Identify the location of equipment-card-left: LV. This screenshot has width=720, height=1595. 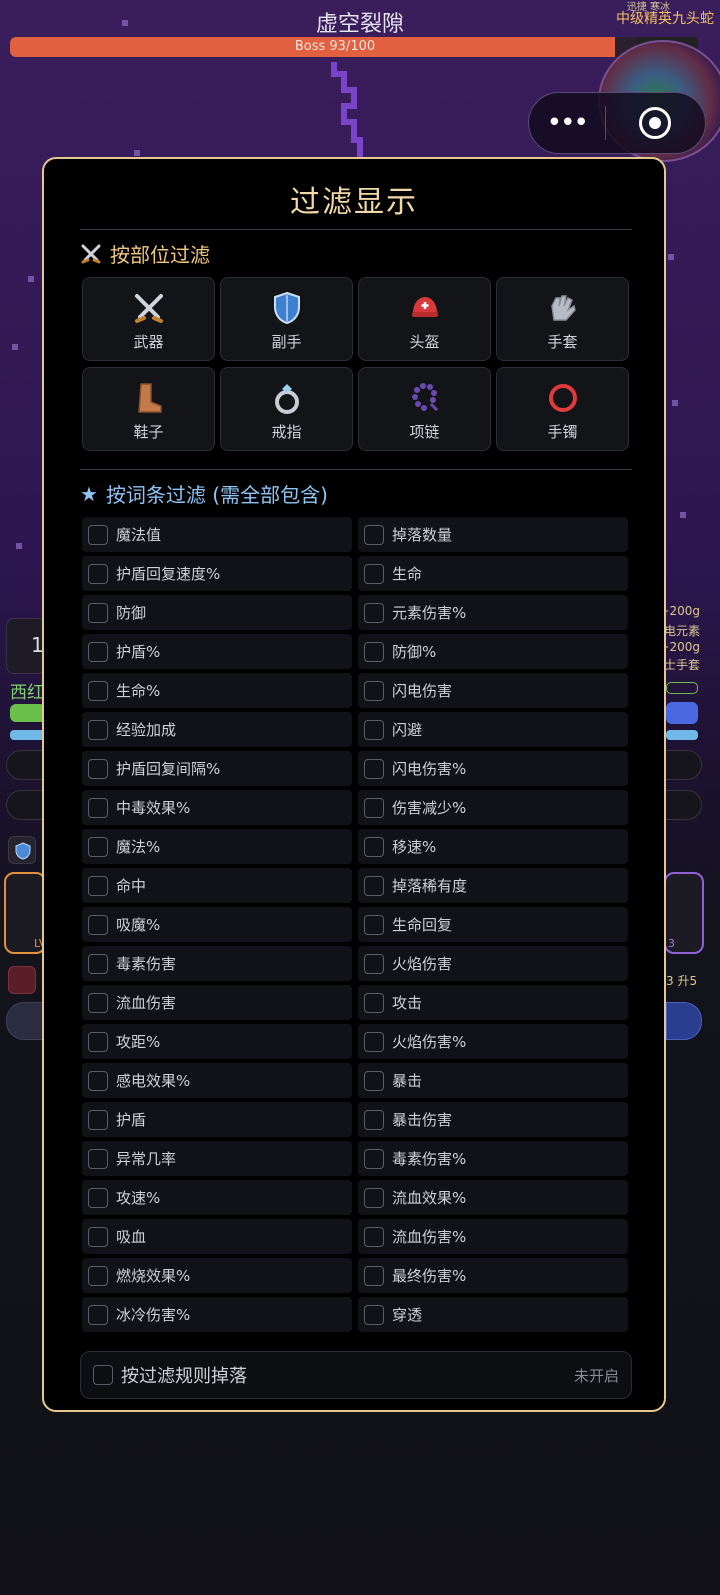
(25, 913).